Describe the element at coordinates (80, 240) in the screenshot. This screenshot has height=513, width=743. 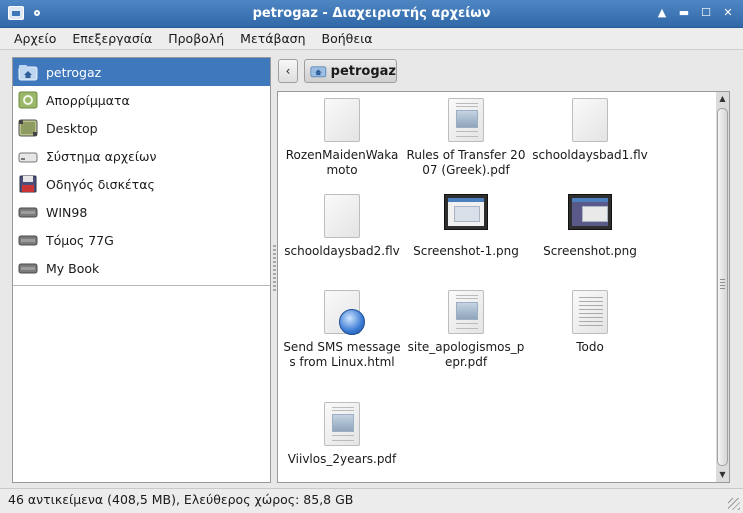
I see `sidebar-item-label: Τόμος 77G` at that location.